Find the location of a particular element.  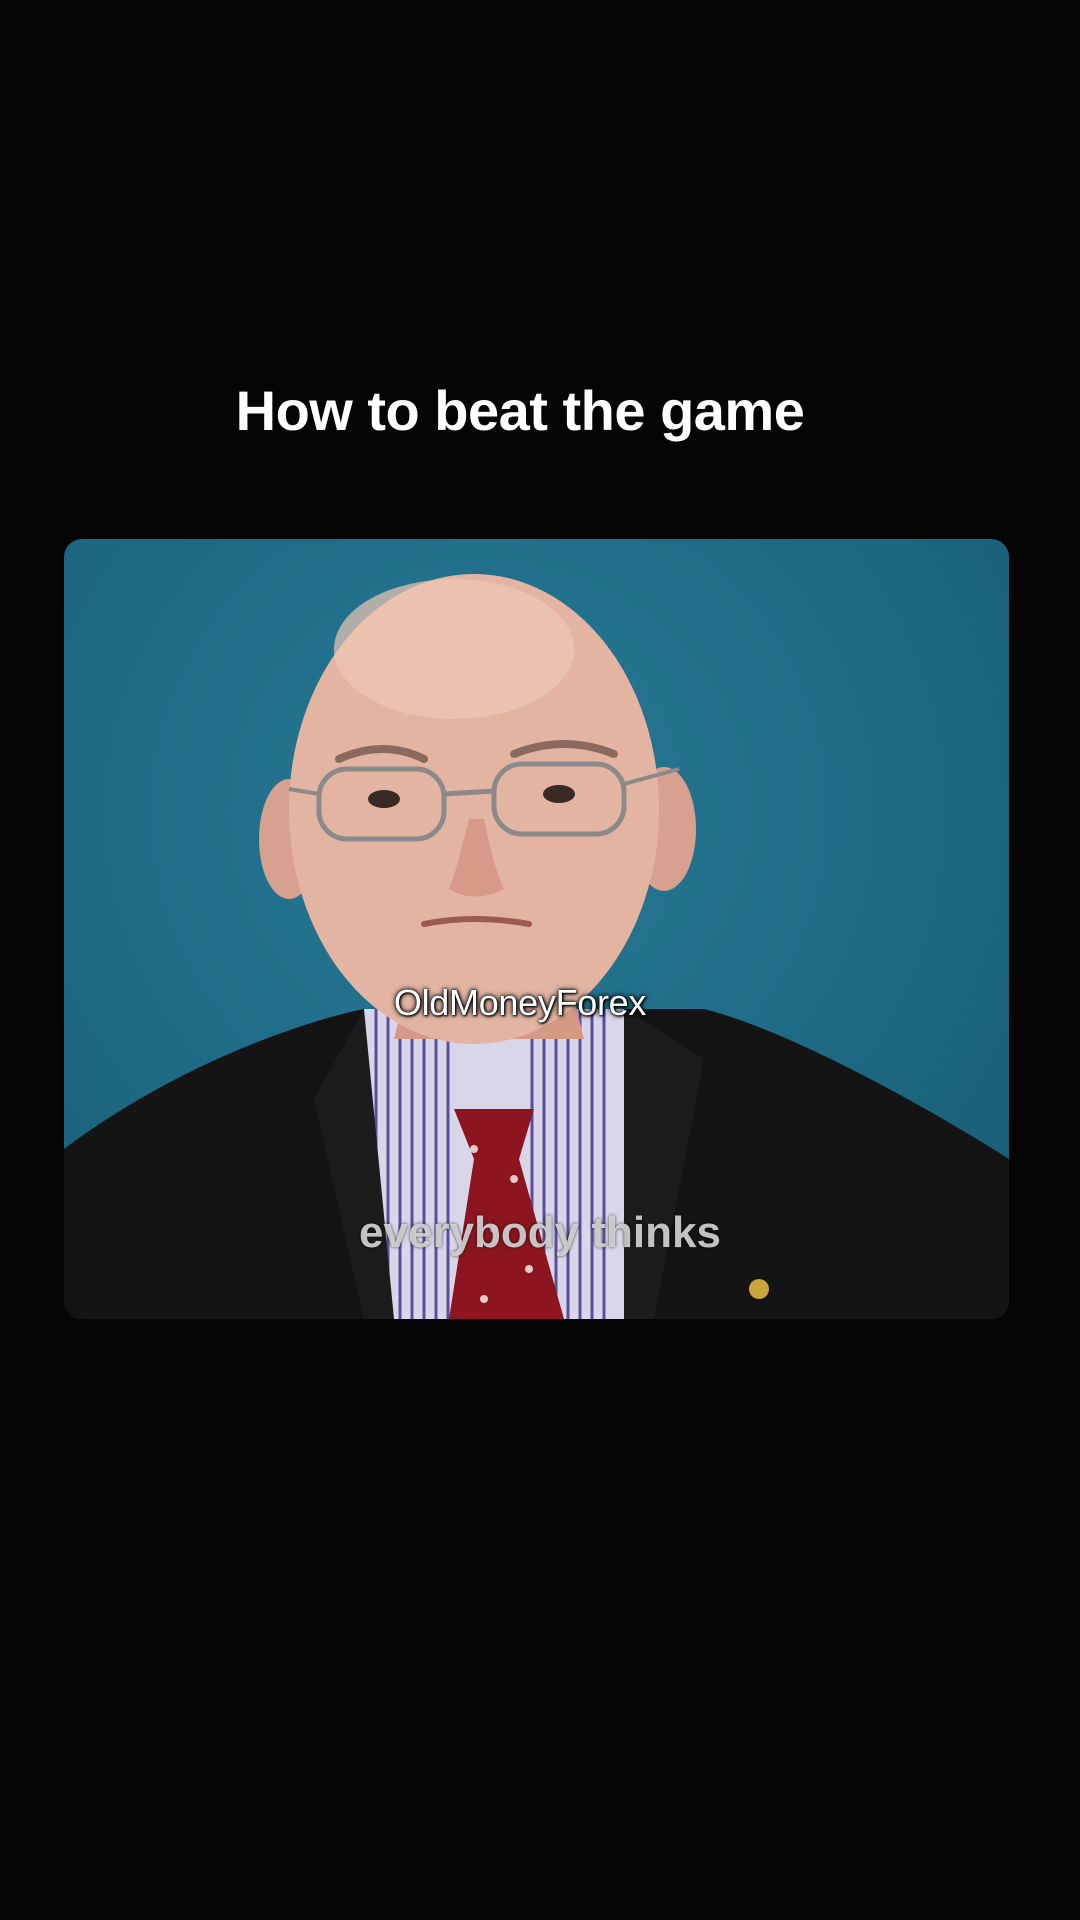

watermark-label: OldMoneyForex is located at coordinates (520, 1002).